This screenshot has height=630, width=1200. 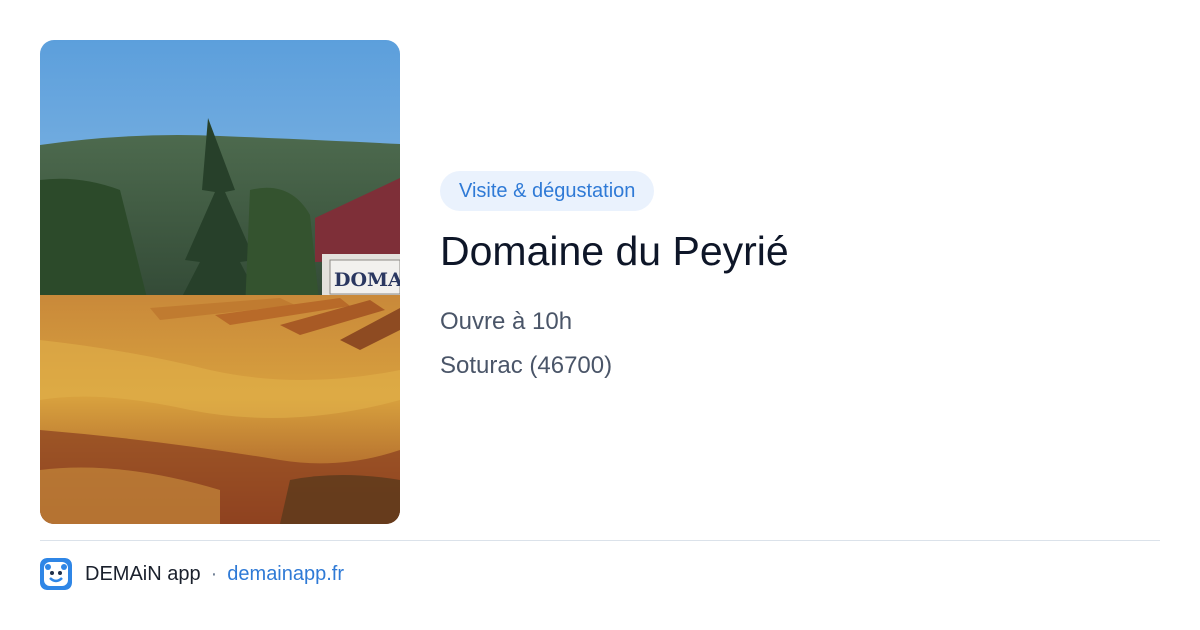 What do you see at coordinates (600, 540) in the screenshot?
I see `footer-divider` at bounding box center [600, 540].